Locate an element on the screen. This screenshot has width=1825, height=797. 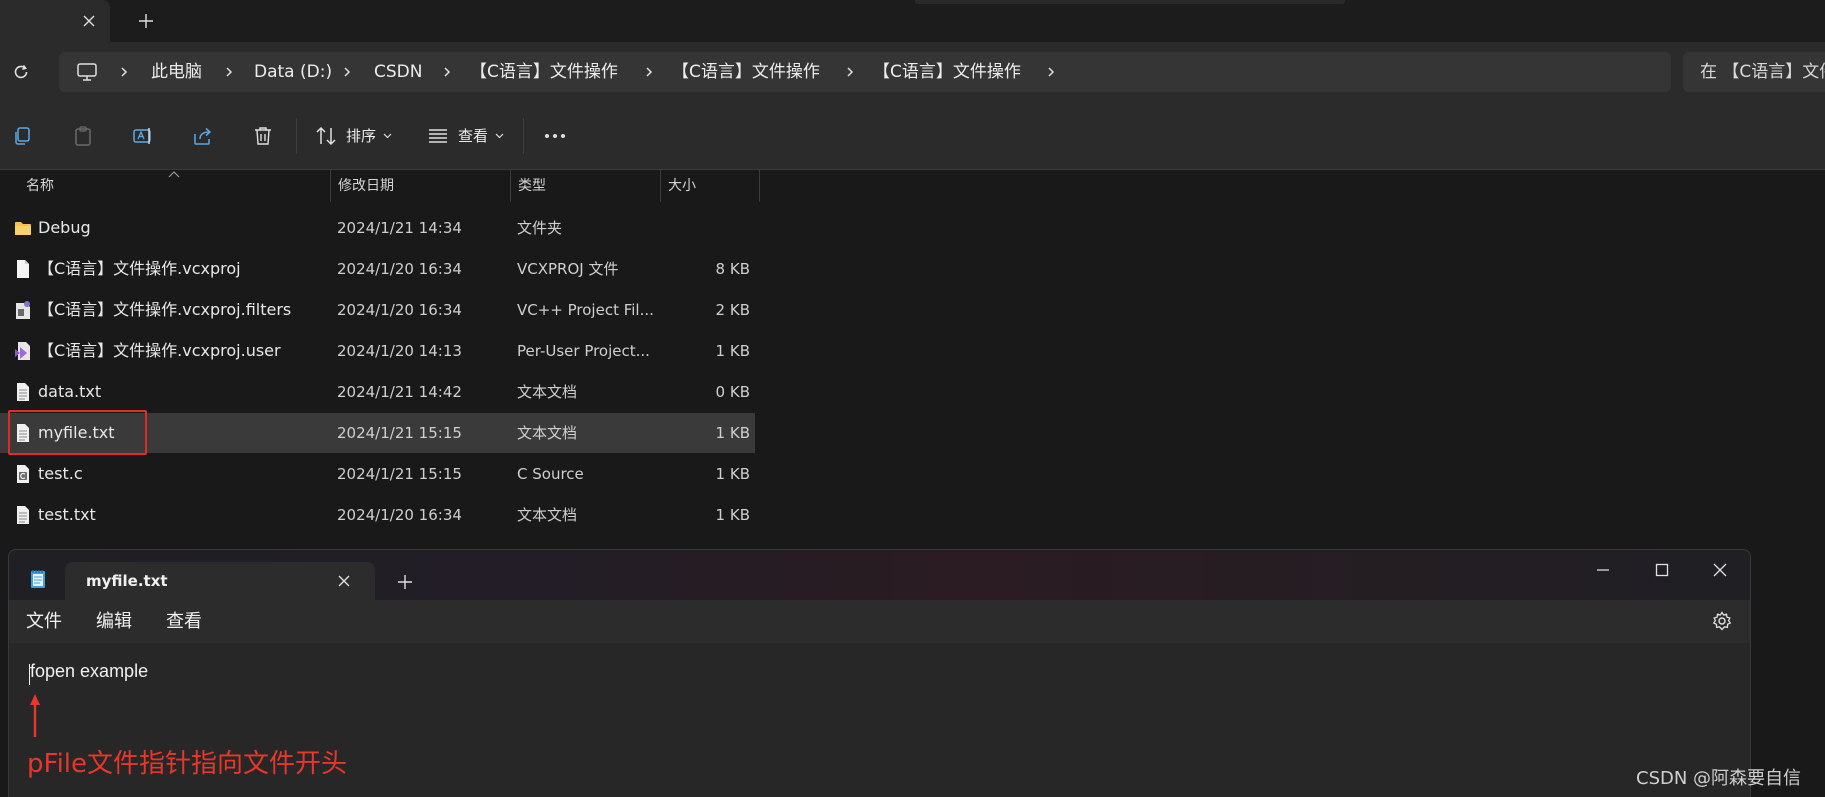
search-box: 在 【C语言】文件操作 中搜索 is located at coordinates (1754, 72).